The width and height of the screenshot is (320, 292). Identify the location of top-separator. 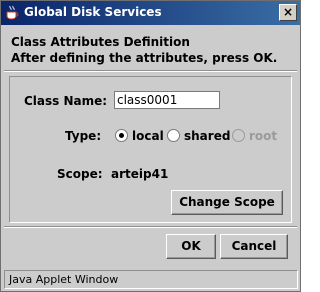
(150, 71).